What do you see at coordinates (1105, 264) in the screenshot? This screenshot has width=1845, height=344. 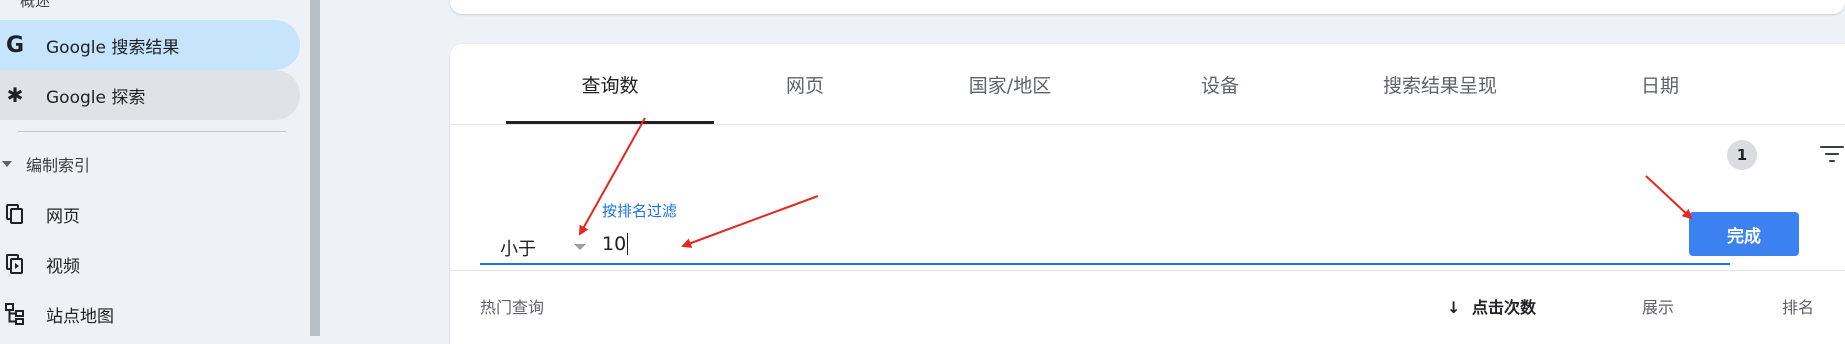 I see `filter-input-underline` at bounding box center [1105, 264].